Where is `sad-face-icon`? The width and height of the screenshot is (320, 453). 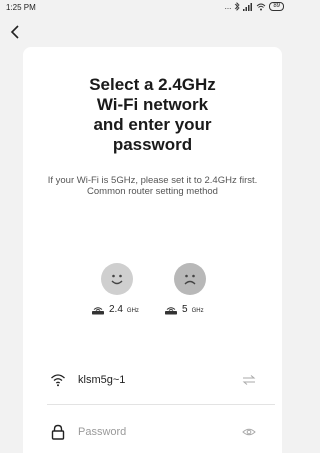
sad-face-icon is located at coordinates (190, 279).